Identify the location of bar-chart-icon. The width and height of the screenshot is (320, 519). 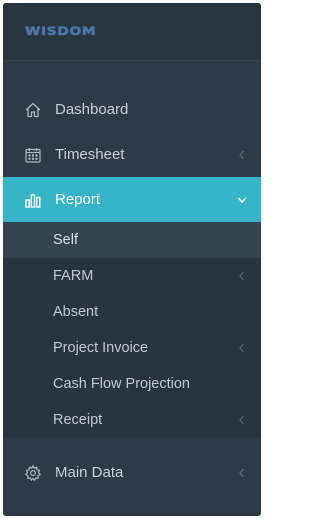
(33, 200).